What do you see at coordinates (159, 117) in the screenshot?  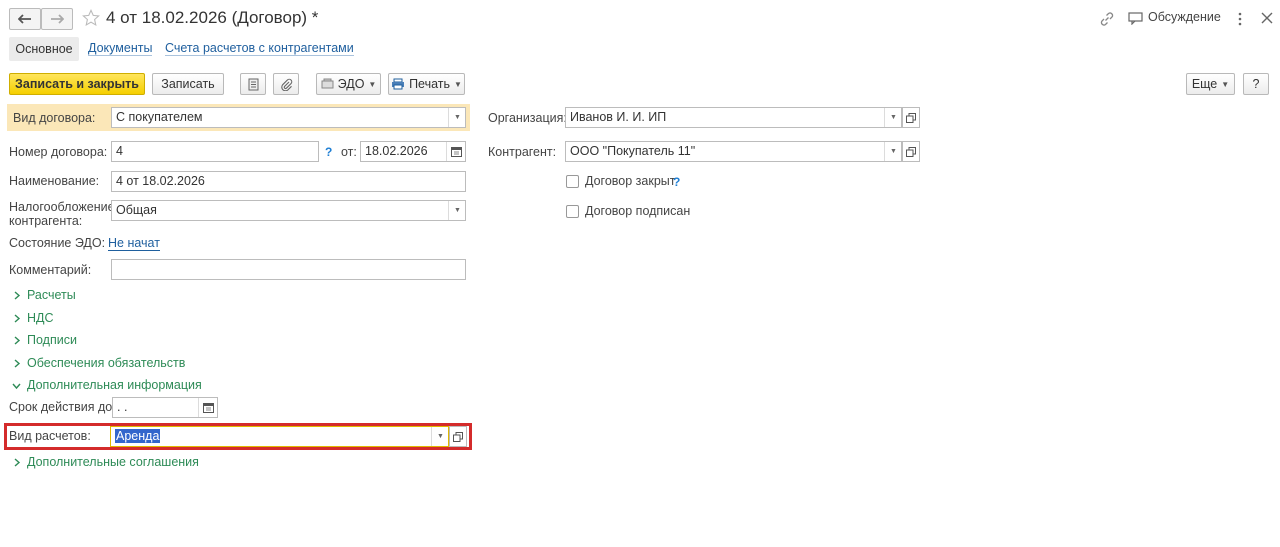 I see `contract-type-value: С покупателем` at bounding box center [159, 117].